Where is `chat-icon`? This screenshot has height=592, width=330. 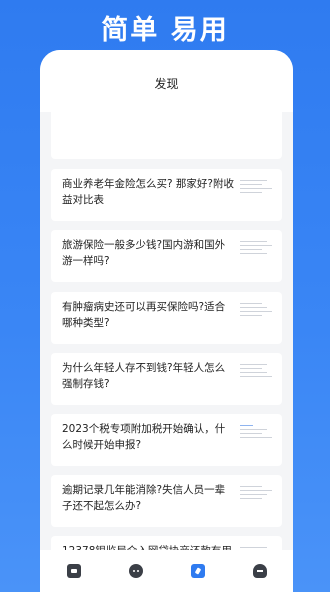
chat-icon is located at coordinates (136, 571).